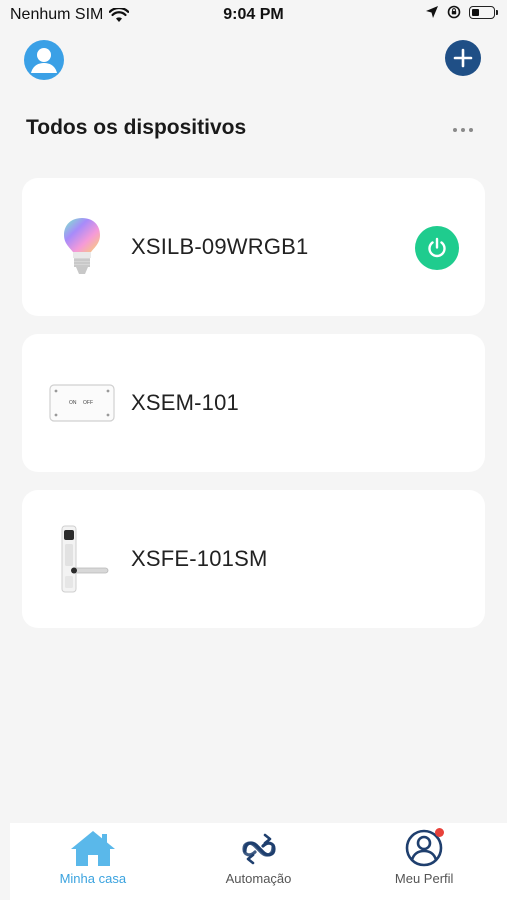 This screenshot has height=900, width=507. What do you see at coordinates (455, 130) in the screenshot?
I see `more-horizontal-icon` at bounding box center [455, 130].